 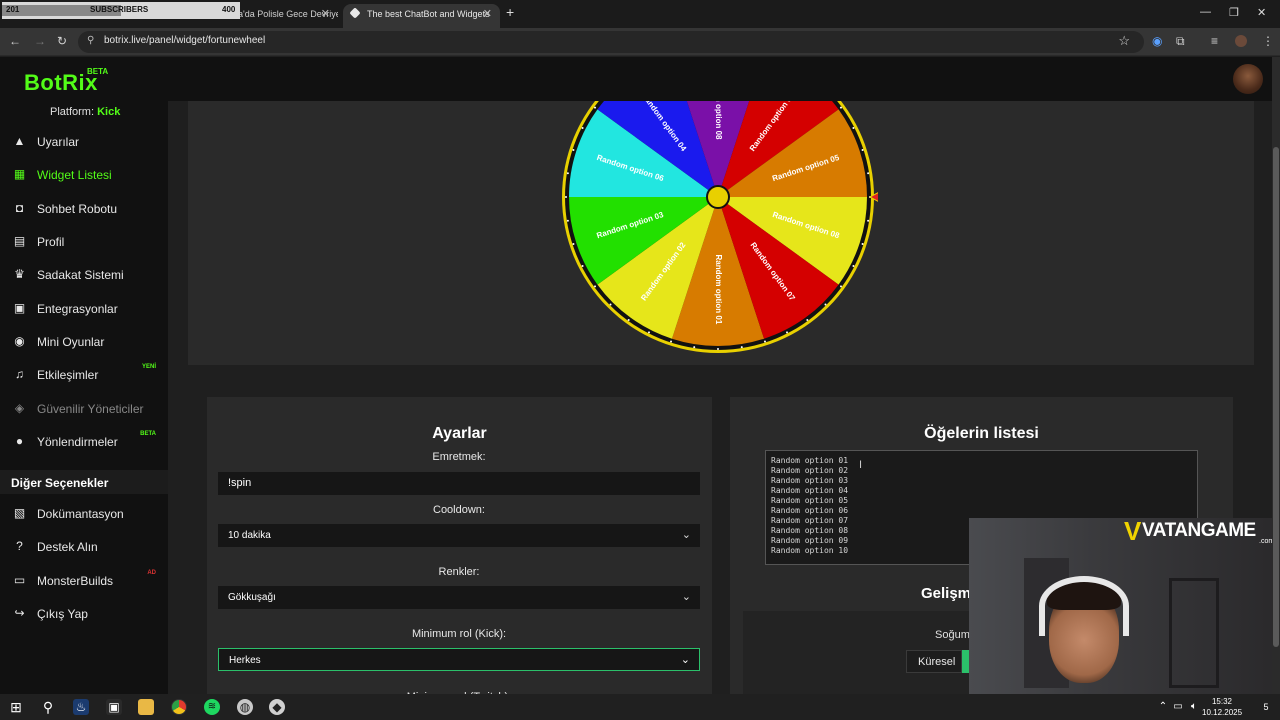 What do you see at coordinates (1266, 707) in the screenshot?
I see `notification-badge: 5` at bounding box center [1266, 707].